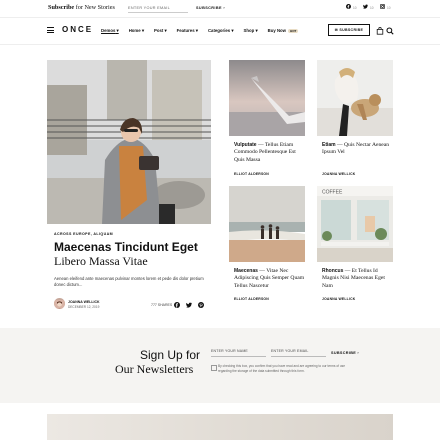 This screenshot has width=440, height=440. I want to click on share-count: 777 SHARES, so click(162, 305).